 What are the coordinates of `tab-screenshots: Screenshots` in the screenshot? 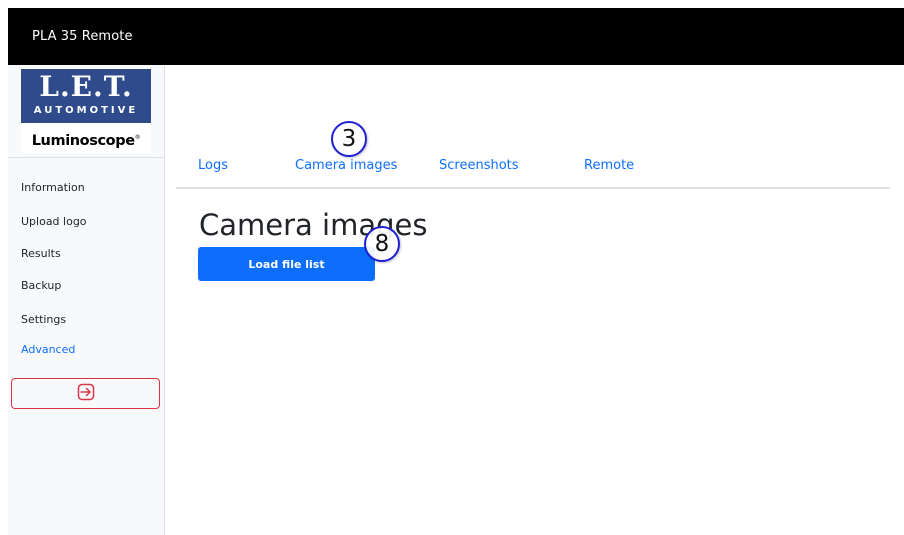 It's located at (479, 165).